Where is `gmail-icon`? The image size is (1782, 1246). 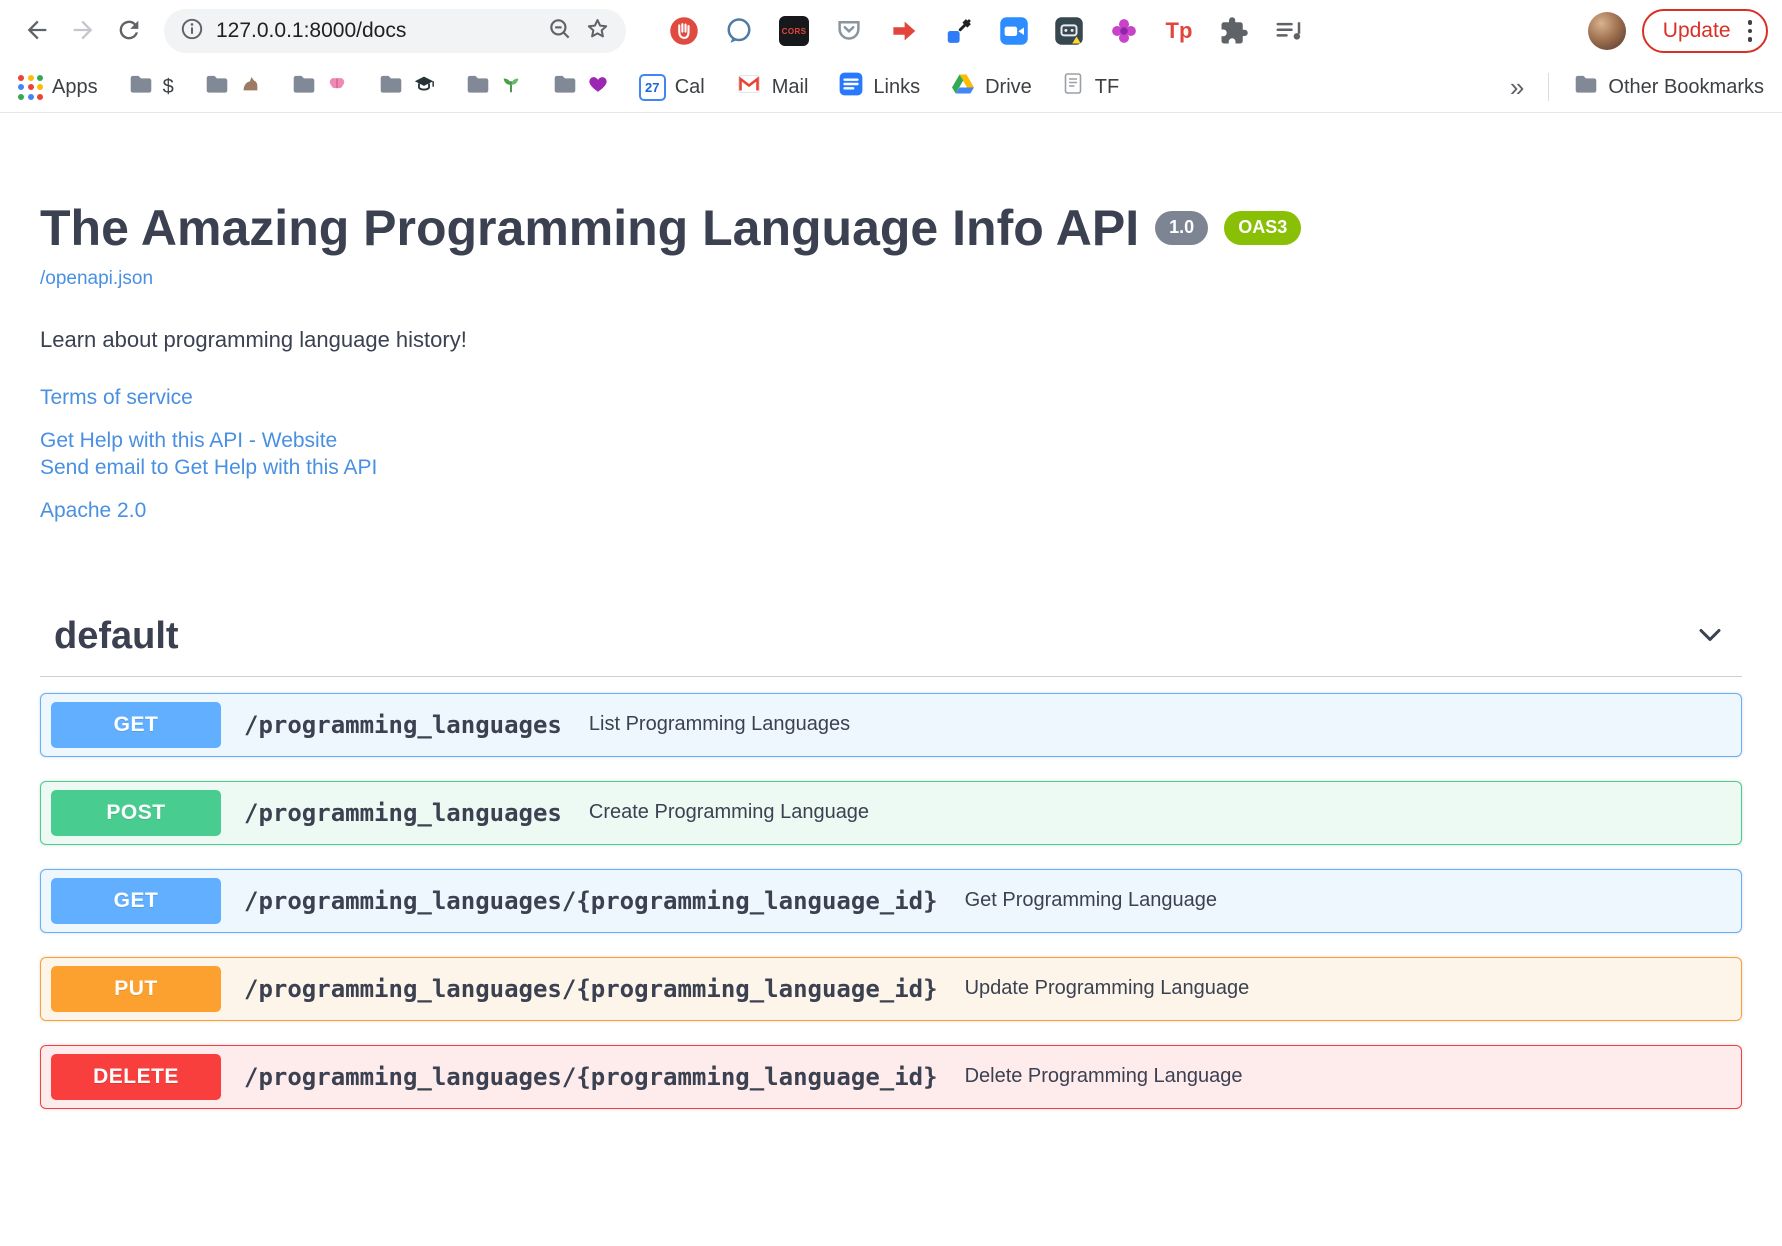
gmail-icon is located at coordinates (749, 87).